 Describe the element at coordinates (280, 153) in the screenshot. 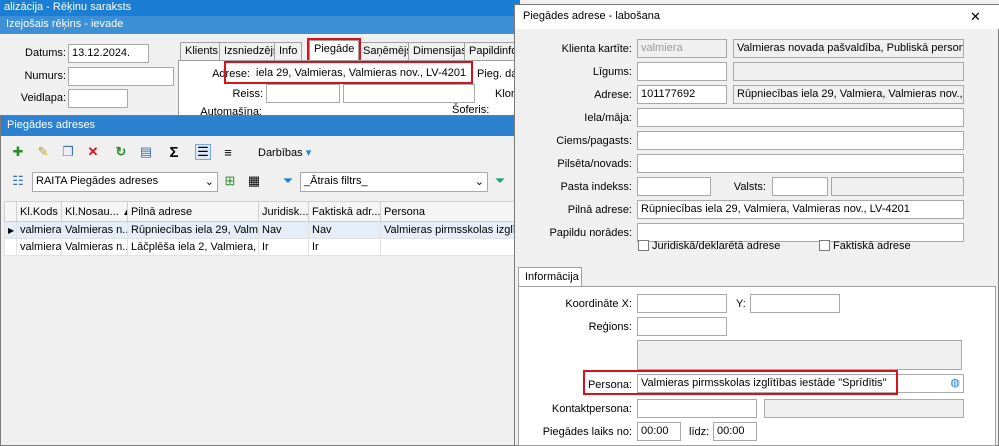

I see `darbibas-label: Darbības` at that location.